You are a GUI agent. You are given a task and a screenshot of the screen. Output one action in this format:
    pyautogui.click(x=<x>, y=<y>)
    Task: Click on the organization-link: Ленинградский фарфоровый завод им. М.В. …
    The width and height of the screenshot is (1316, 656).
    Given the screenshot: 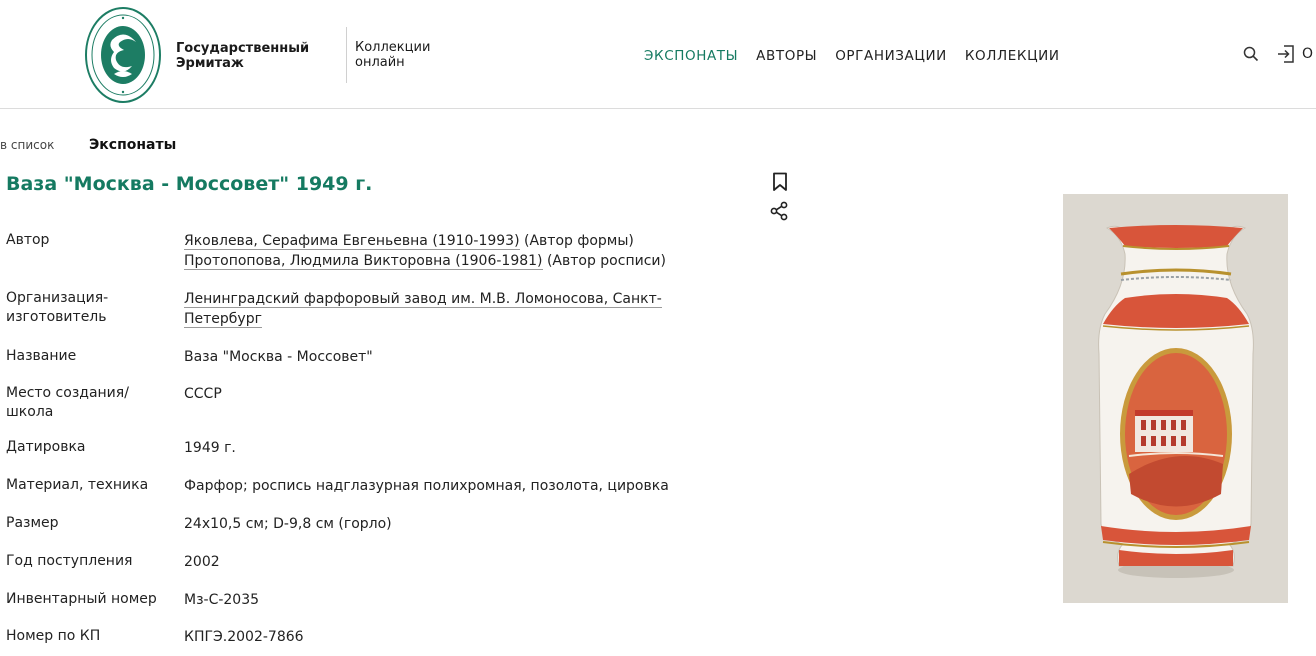 What is the action you would take?
    pyautogui.click(x=423, y=309)
    